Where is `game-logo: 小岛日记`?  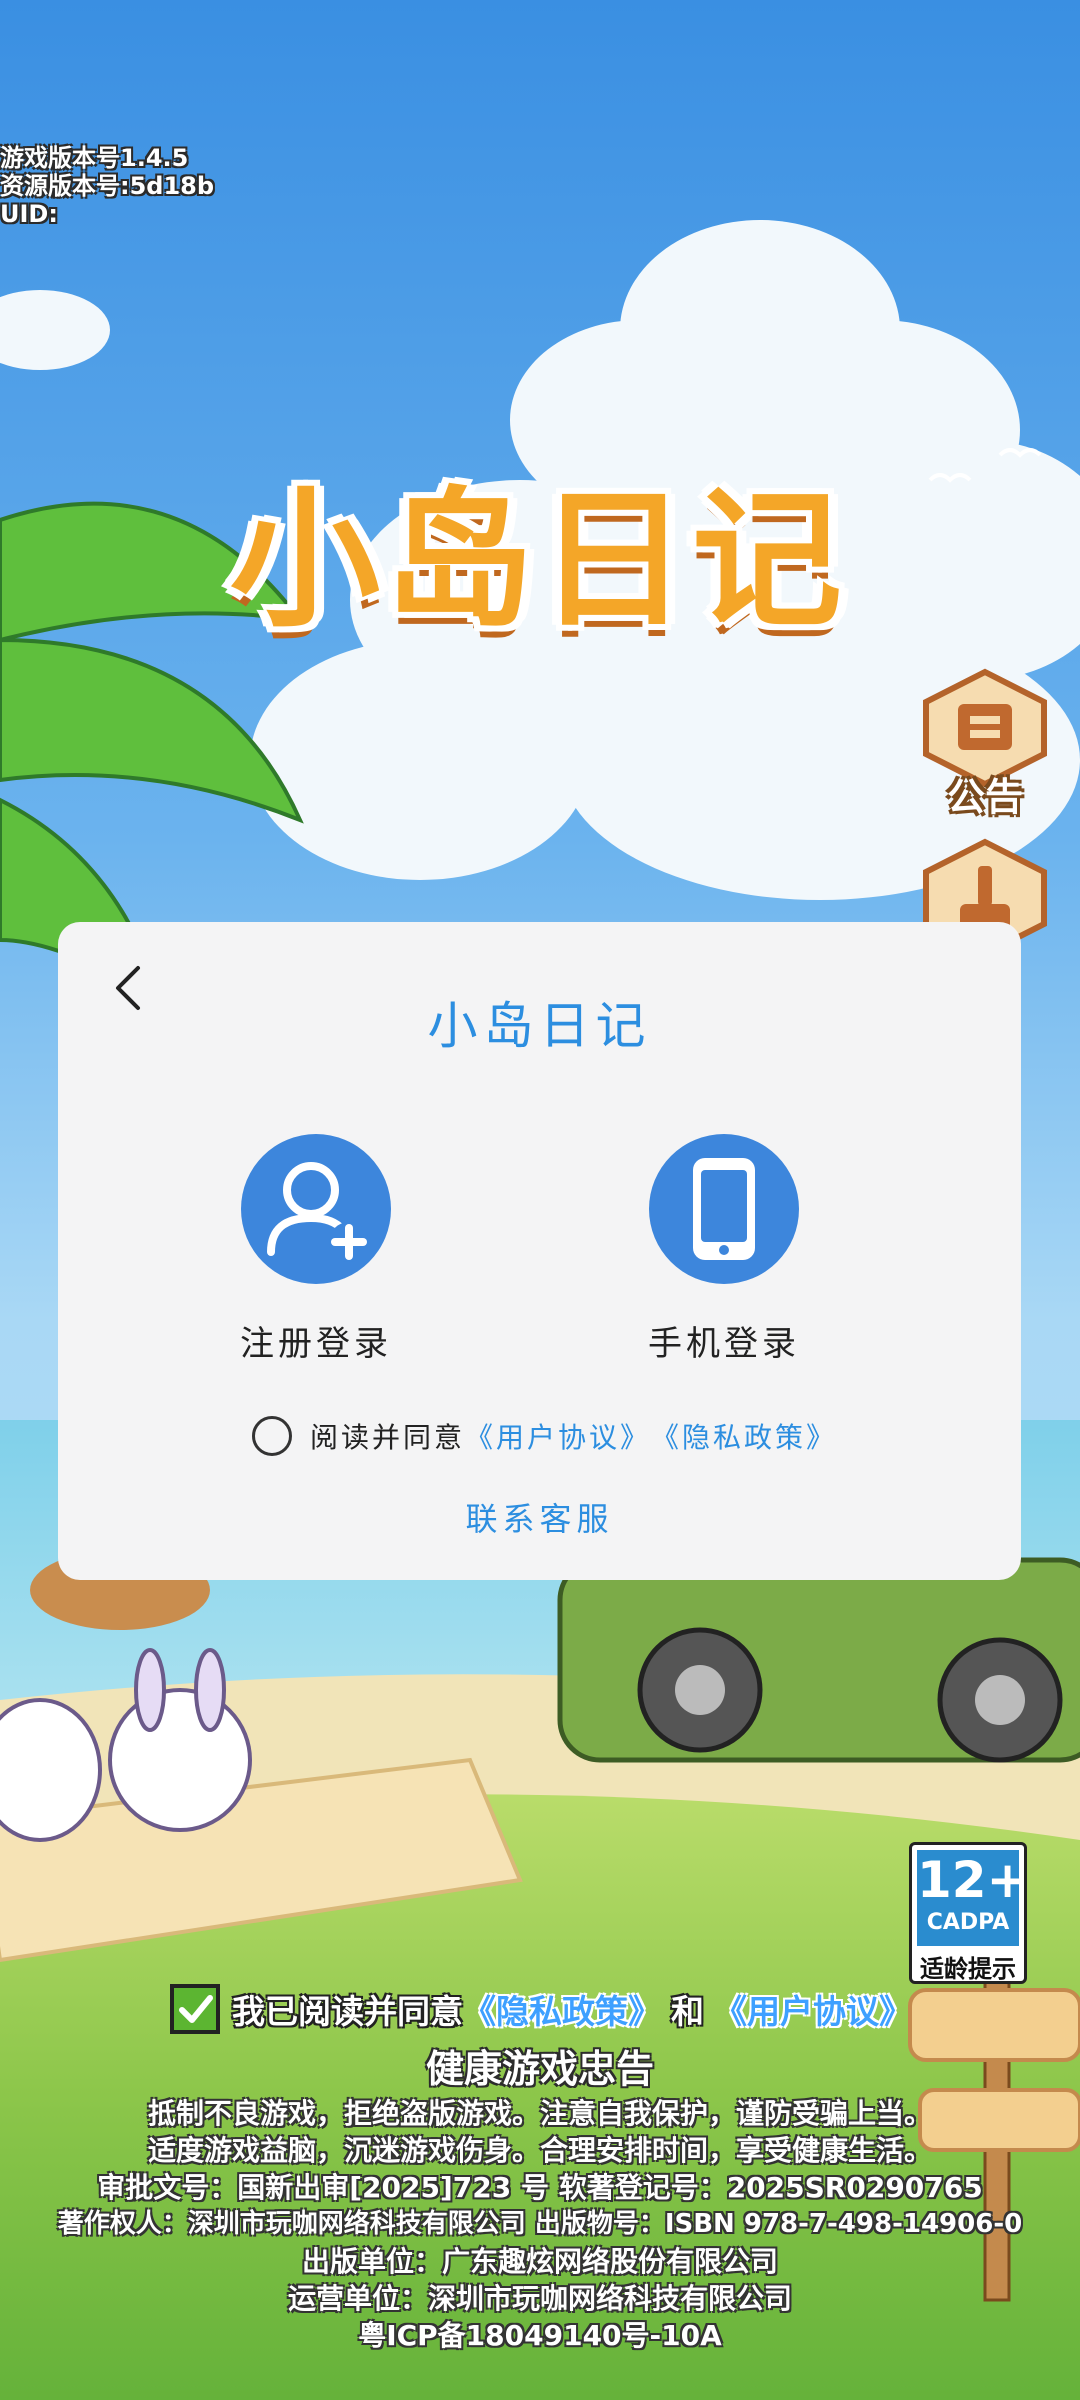 game-logo: 小岛日记 is located at coordinates (538, 565).